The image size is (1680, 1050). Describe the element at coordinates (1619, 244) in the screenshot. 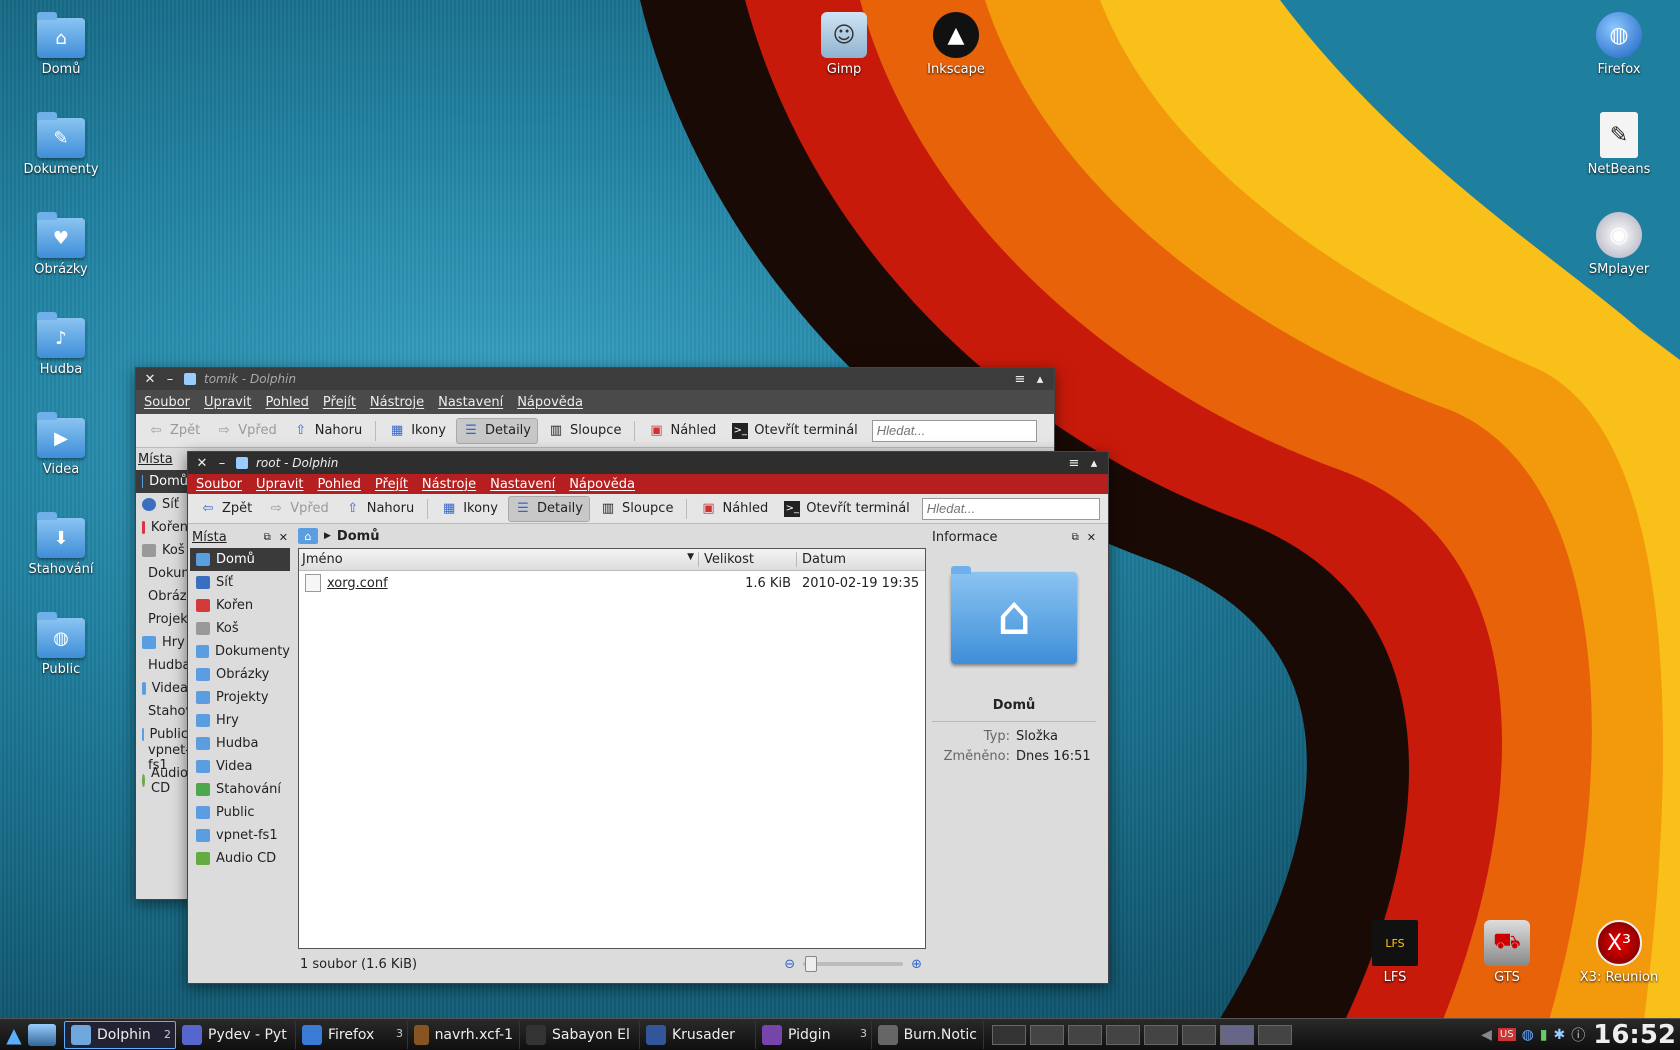

I see `desktop-icon-smplayer: ◉ SMplayer` at that location.